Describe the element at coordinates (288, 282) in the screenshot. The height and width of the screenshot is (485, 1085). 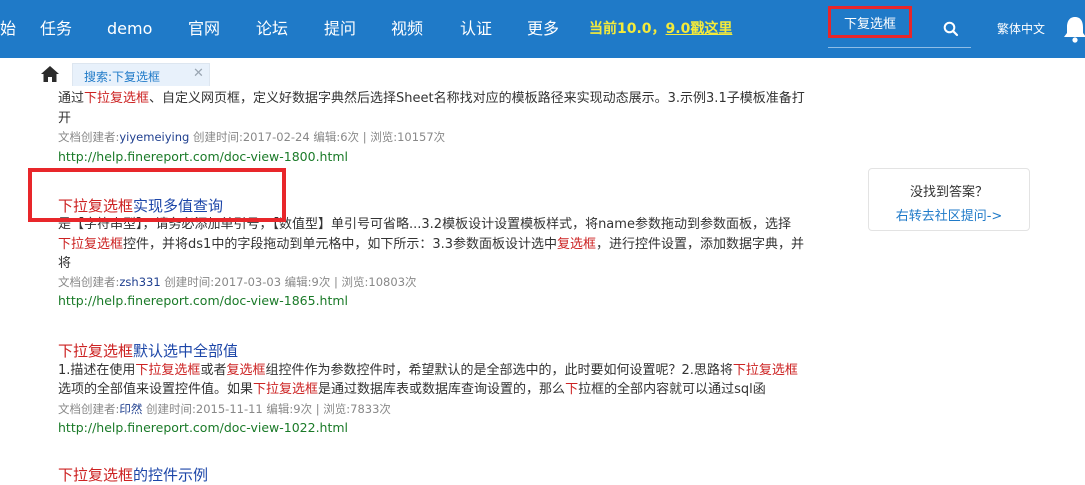
I see `meta-info: 创建时间:2017-03-03 编辑:9次 | 浏览:10803次` at that location.